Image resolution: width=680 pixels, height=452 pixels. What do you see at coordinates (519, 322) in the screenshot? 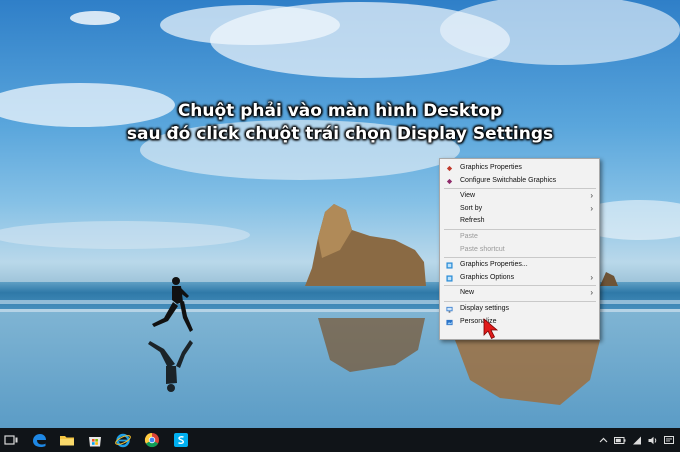
I see `menu-item-personalize: Personalize` at bounding box center [519, 322].